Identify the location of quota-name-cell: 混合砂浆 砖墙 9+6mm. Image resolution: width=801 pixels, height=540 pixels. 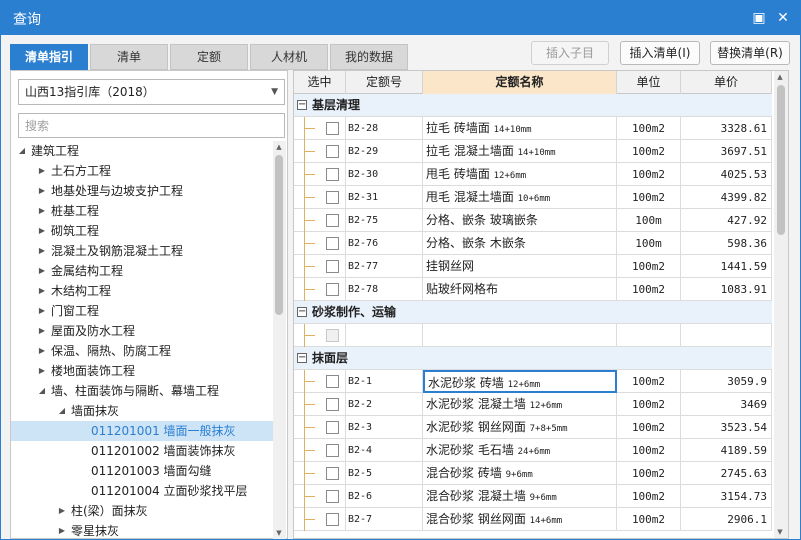
(520, 473).